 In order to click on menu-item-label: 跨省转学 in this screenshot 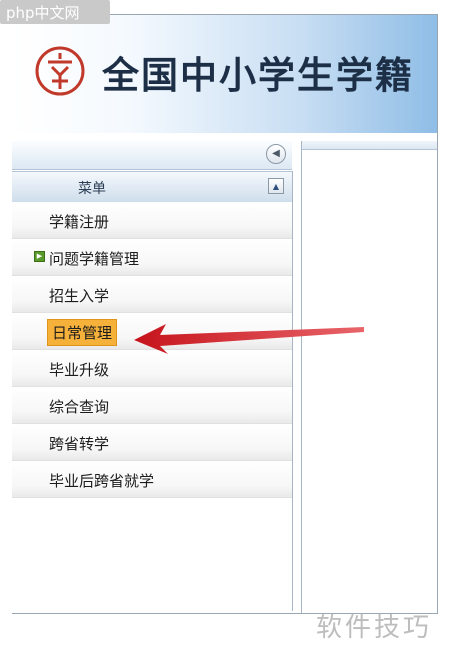, I will do `click(79, 444)`.